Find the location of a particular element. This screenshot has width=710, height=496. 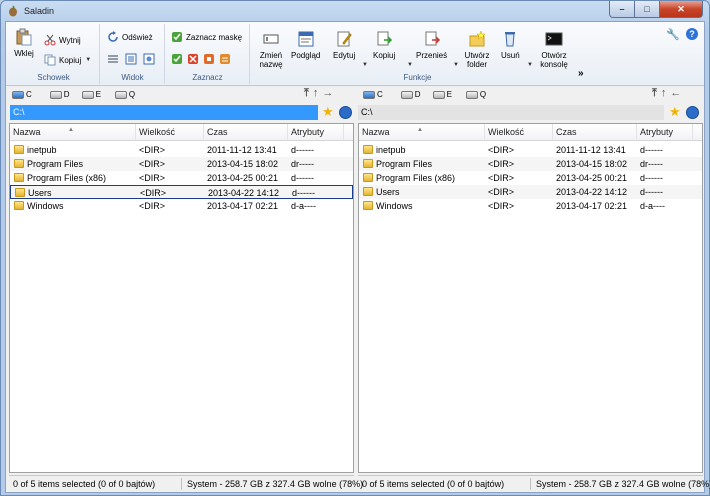

delete-button: Usuń is located at coordinates (510, 45).